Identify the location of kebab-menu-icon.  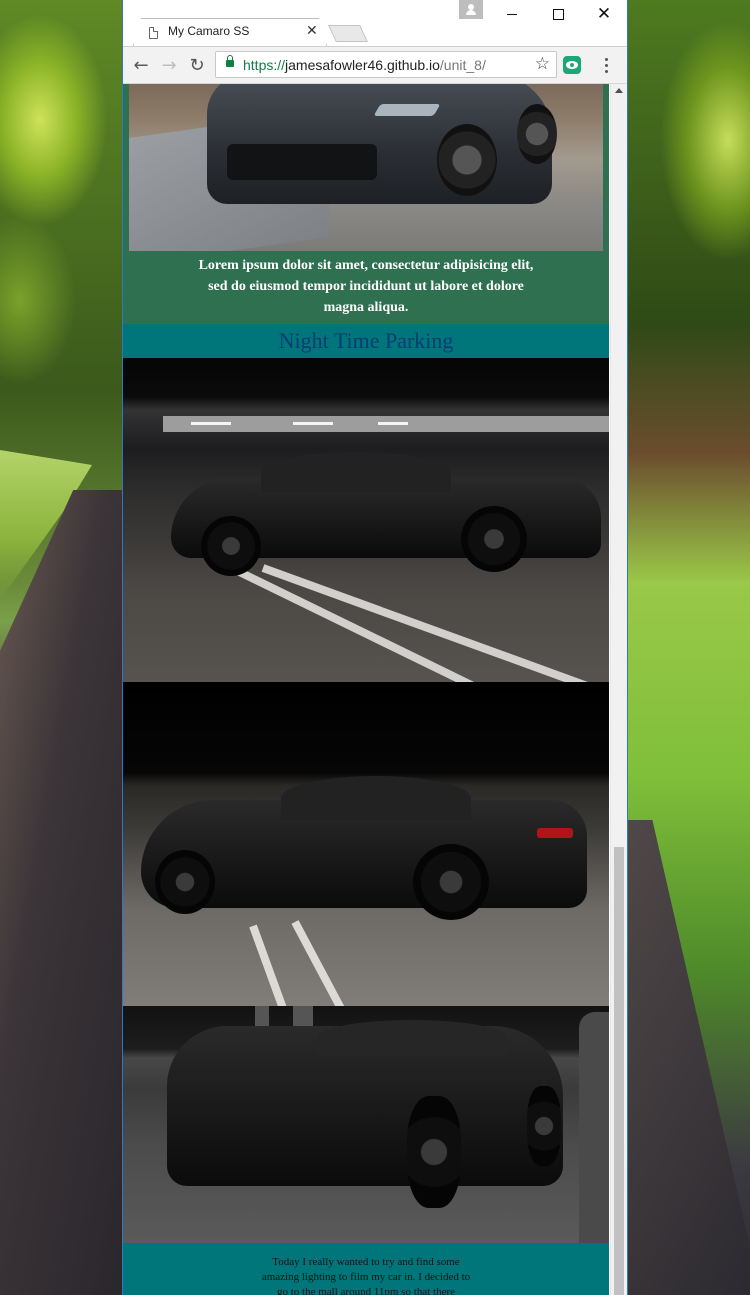
(607, 65).